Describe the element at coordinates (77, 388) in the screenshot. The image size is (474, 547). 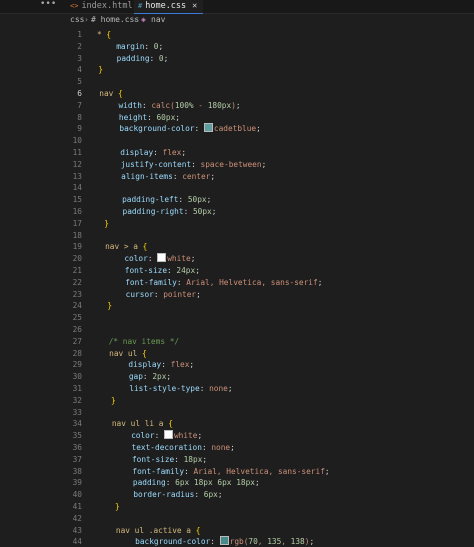
I see `line-number: 31` at that location.